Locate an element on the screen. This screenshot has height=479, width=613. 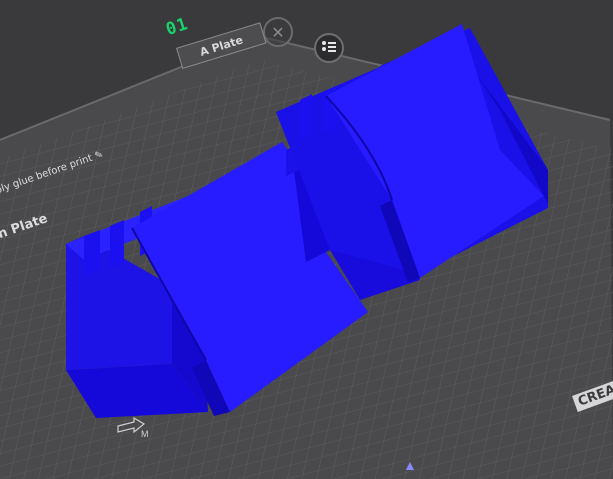
close-plate-button: ✕ is located at coordinates (278, 32).